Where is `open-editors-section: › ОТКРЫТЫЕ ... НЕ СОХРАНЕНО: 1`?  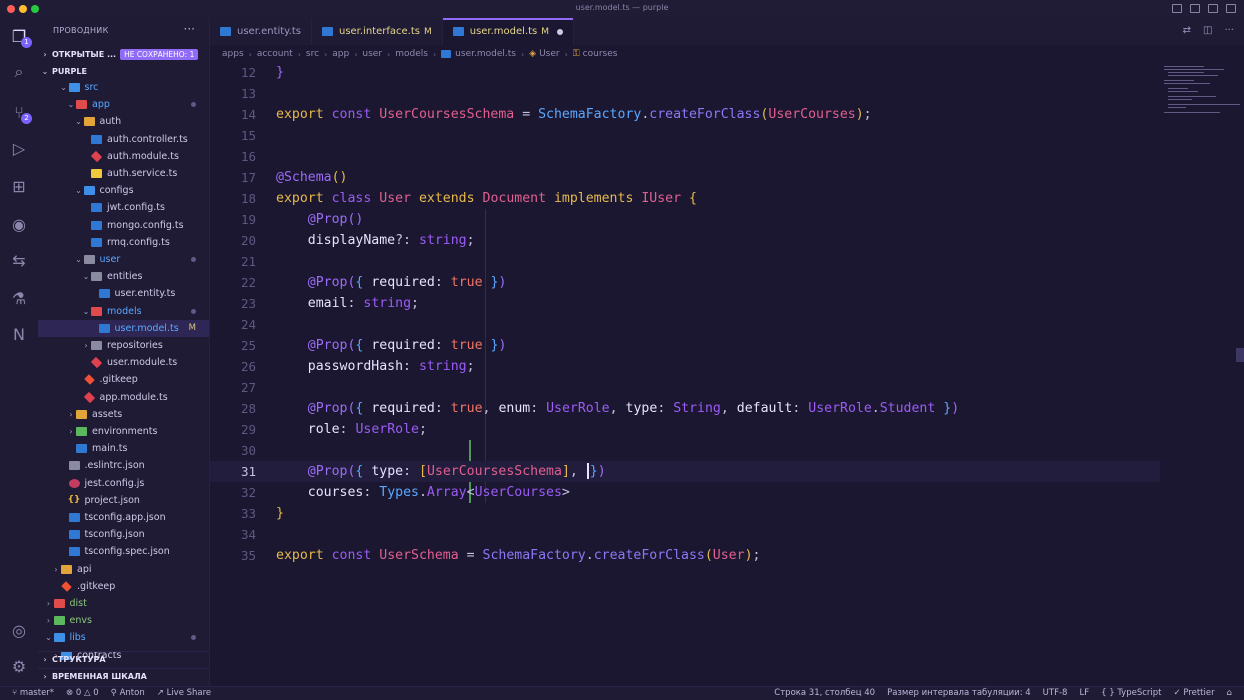
open-editors-section: › ОТКРЫТЫЕ ... НЕ СОХРАНЕНО: 1 is located at coordinates (123, 54).